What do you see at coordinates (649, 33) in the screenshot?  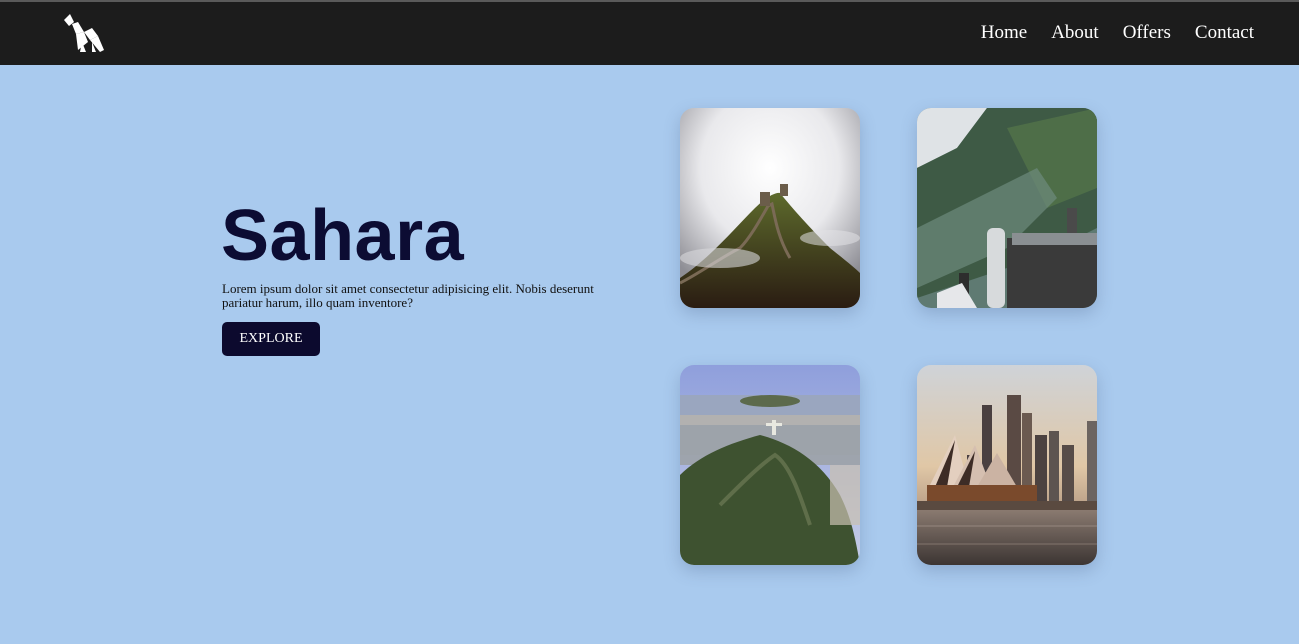 I see `navbar: Home About Offers Contact` at bounding box center [649, 33].